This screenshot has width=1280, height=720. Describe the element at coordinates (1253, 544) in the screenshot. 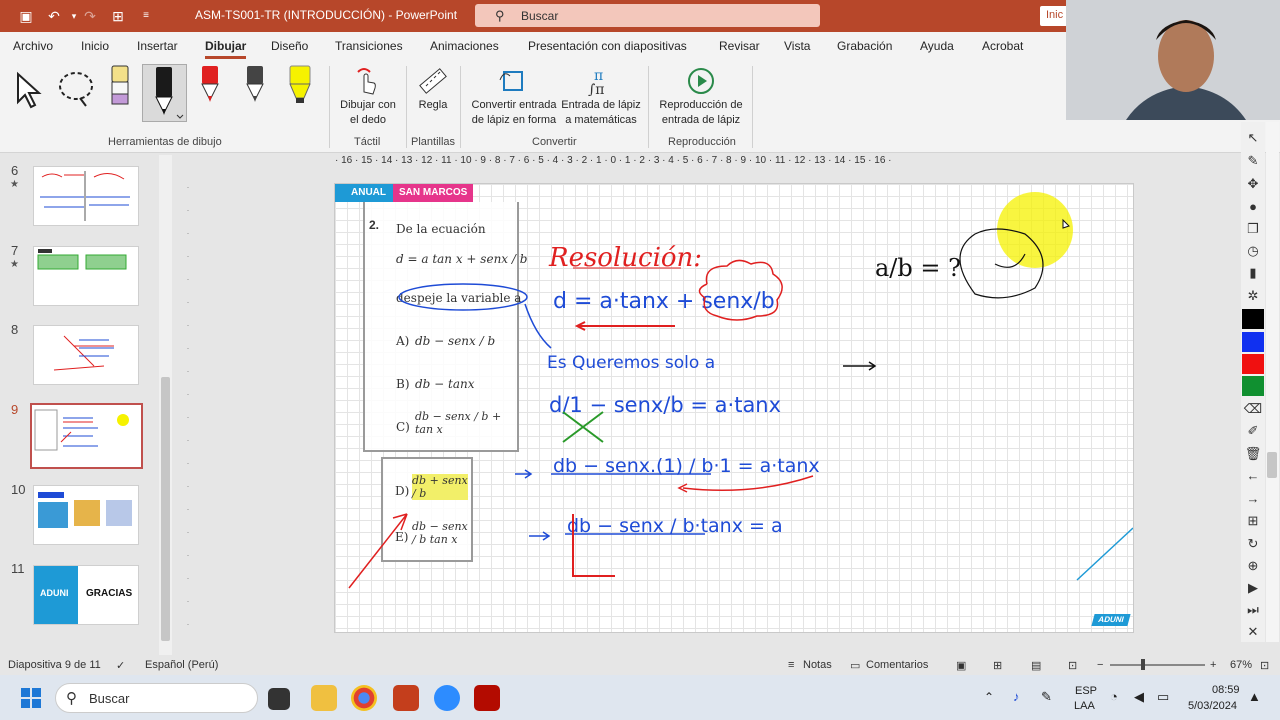

I see `refresh-icon: ↻` at that location.